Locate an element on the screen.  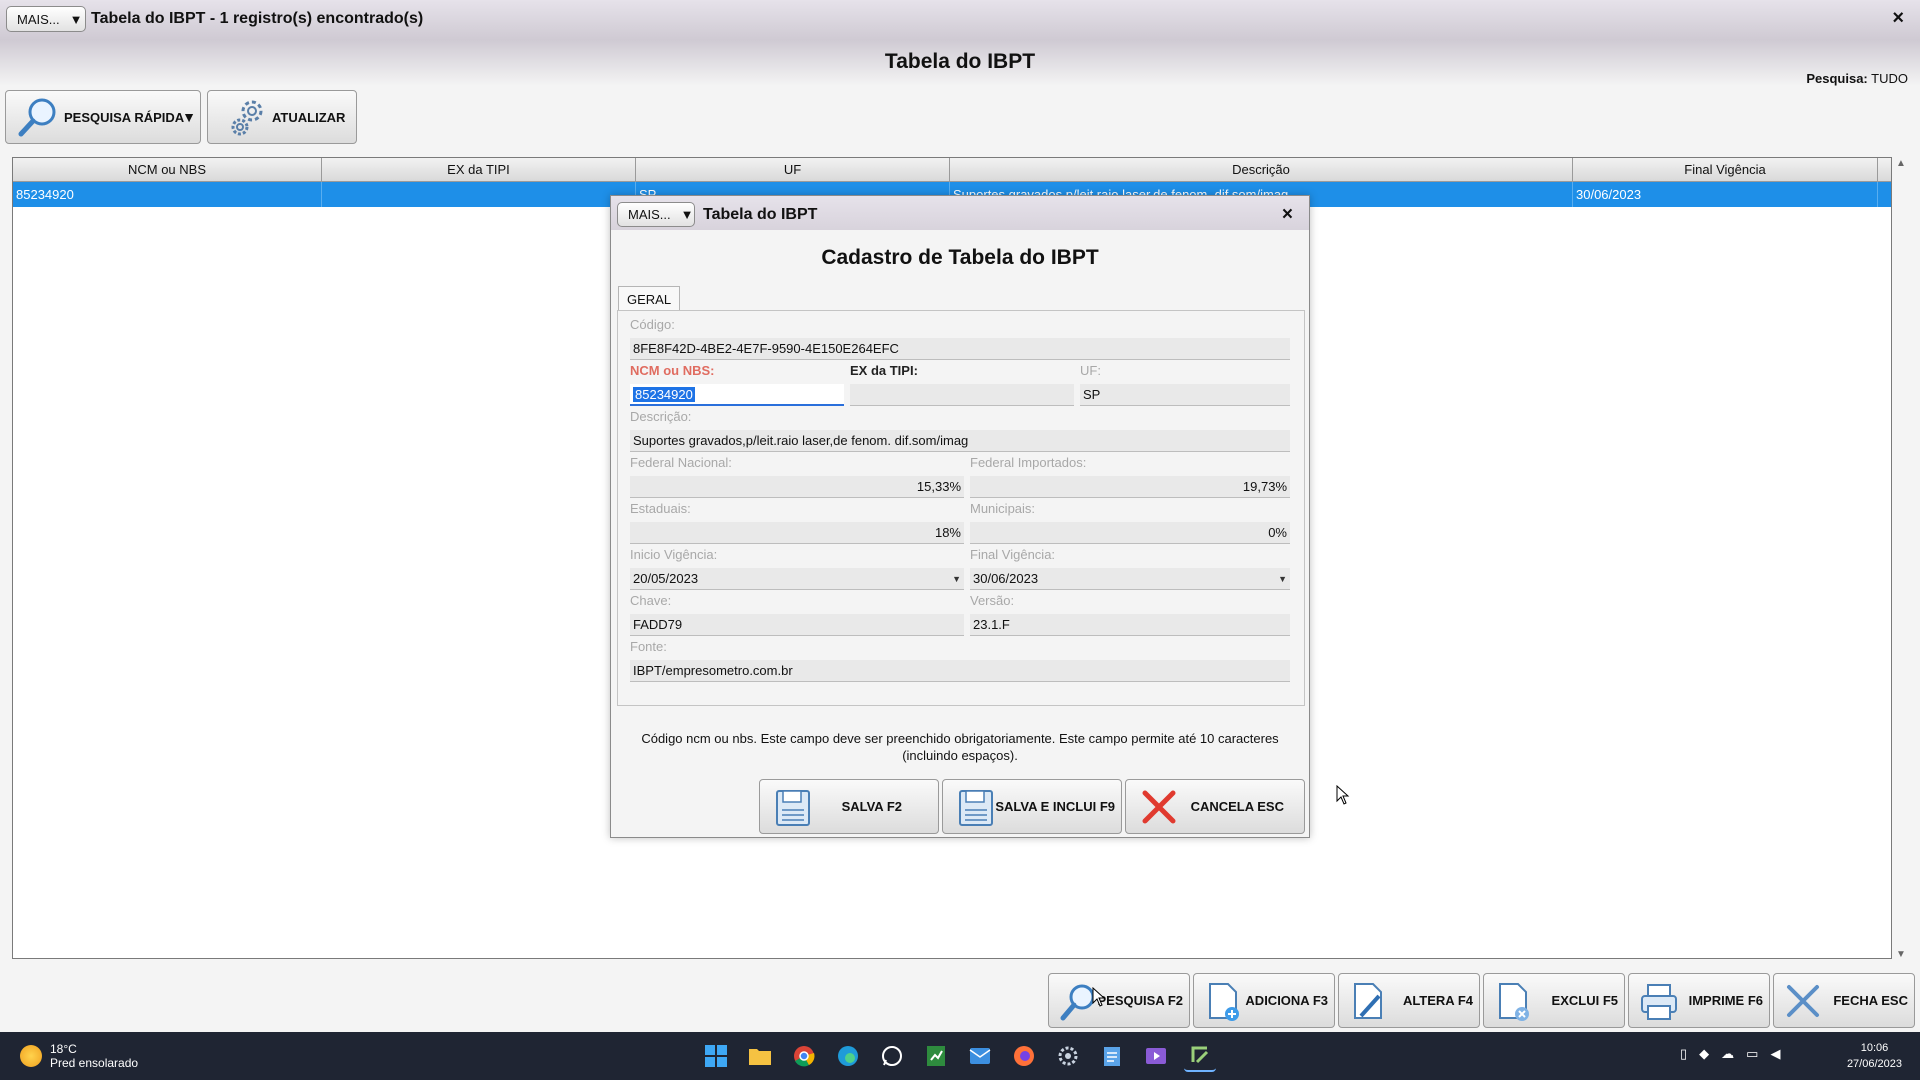
network-icon: ▭ is located at coordinates (1752, 1054).